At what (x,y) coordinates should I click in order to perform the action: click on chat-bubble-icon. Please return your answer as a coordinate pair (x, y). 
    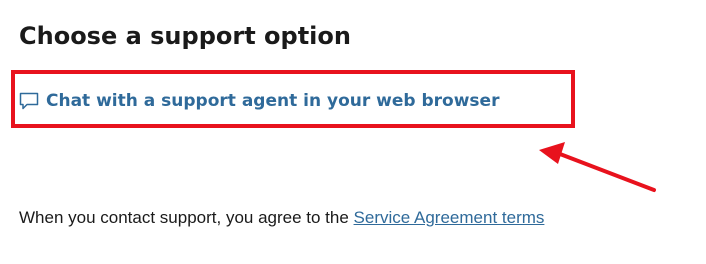
    Looking at the image, I should click on (29, 101).